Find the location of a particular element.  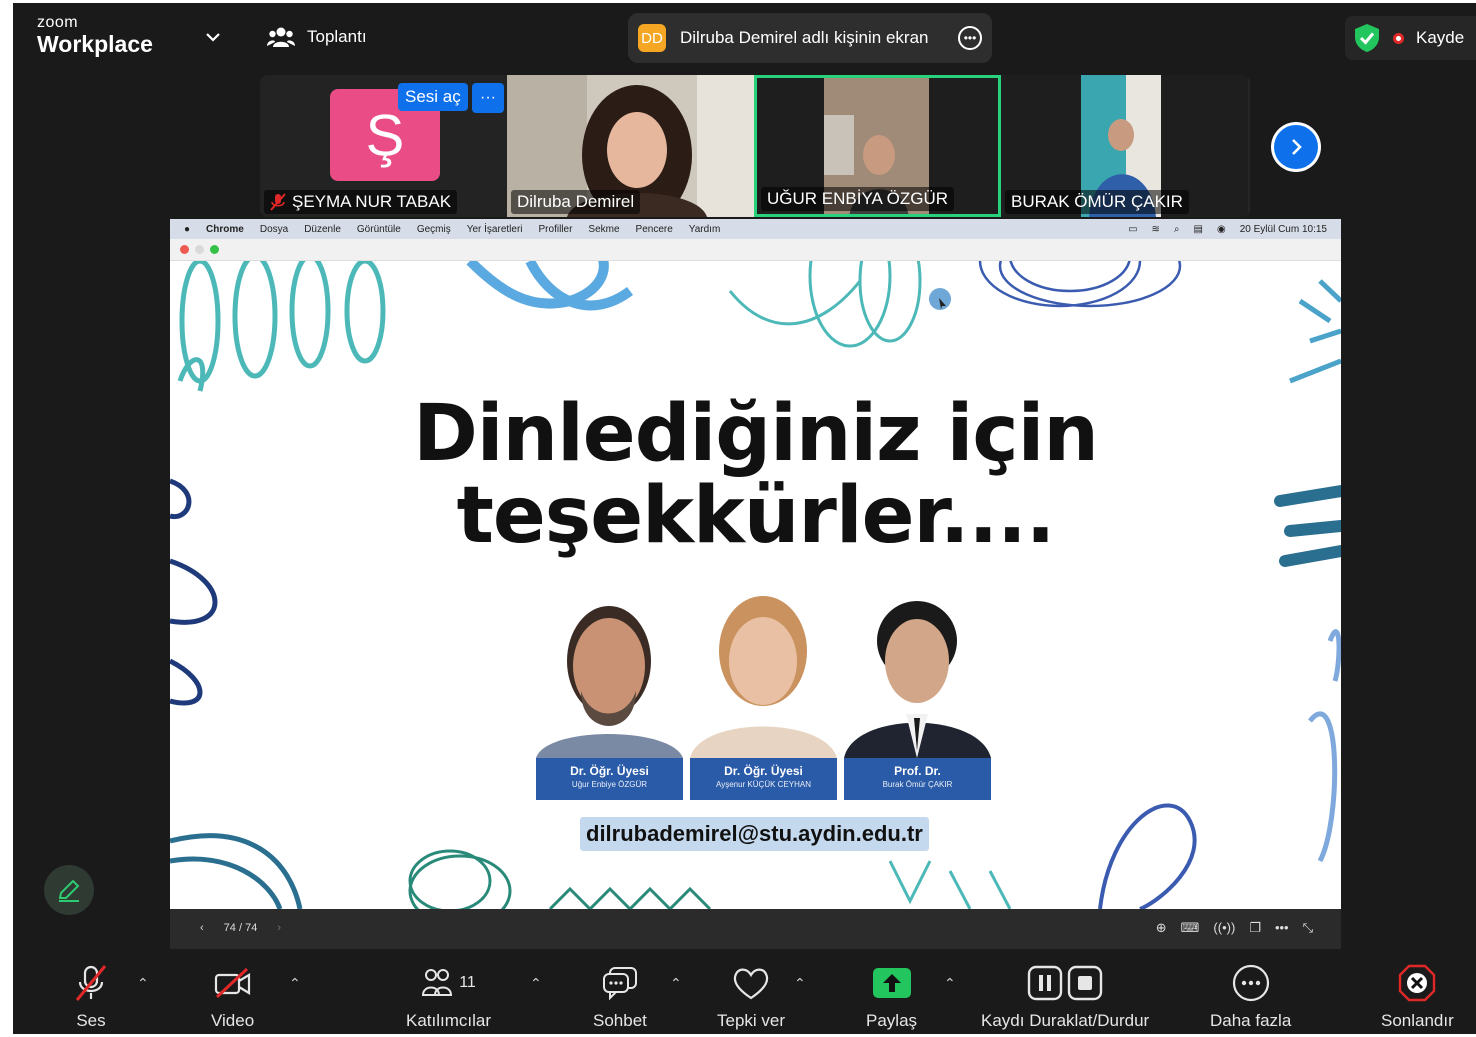

control-center-icon: ▤ is located at coordinates (1198, 229).